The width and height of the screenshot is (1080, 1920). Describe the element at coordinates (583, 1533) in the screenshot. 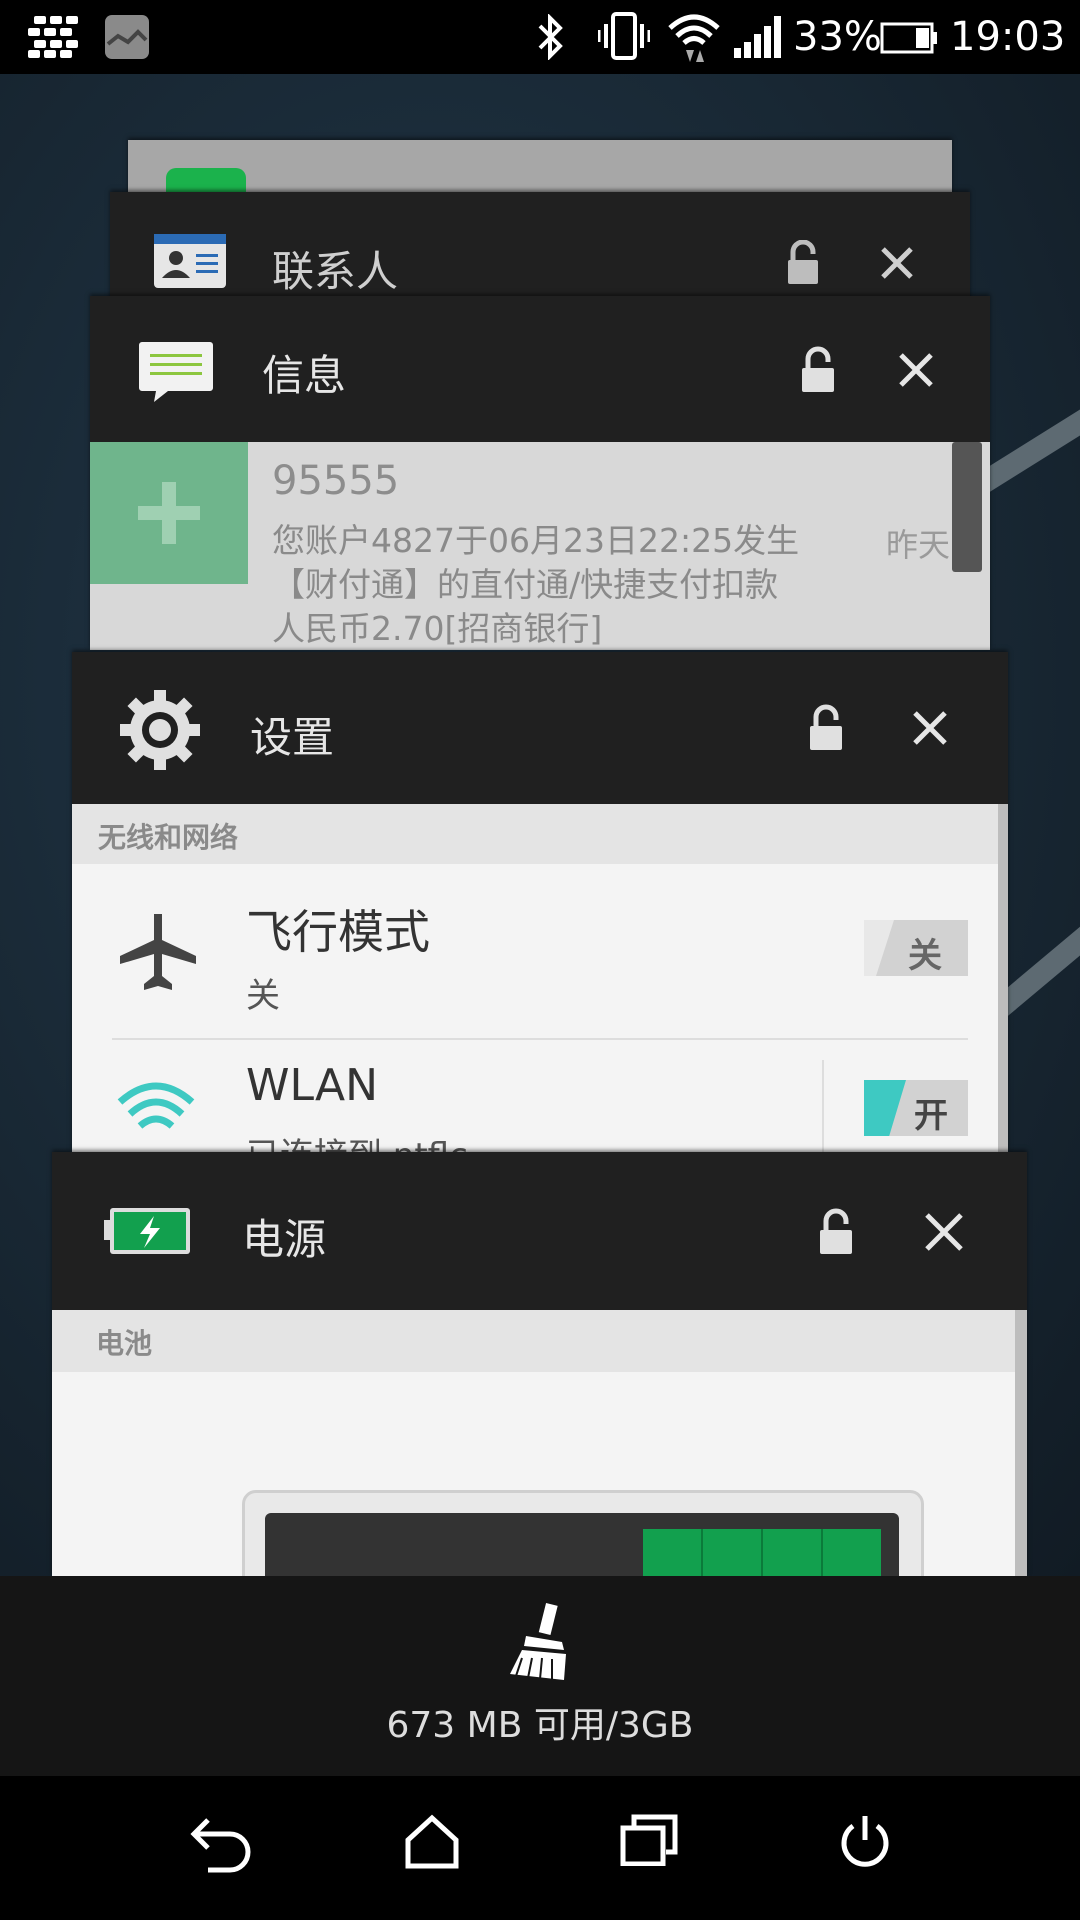

I see `battery-graphic` at that location.